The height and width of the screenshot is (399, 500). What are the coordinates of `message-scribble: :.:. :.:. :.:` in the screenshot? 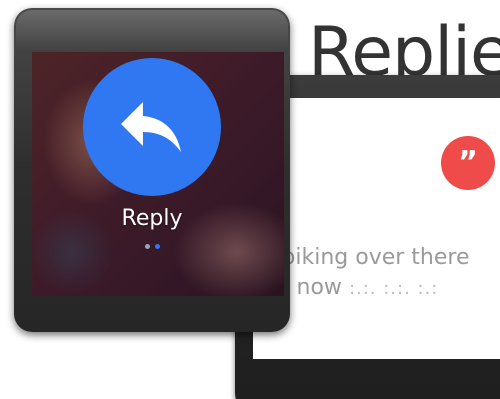 It's located at (393, 288).